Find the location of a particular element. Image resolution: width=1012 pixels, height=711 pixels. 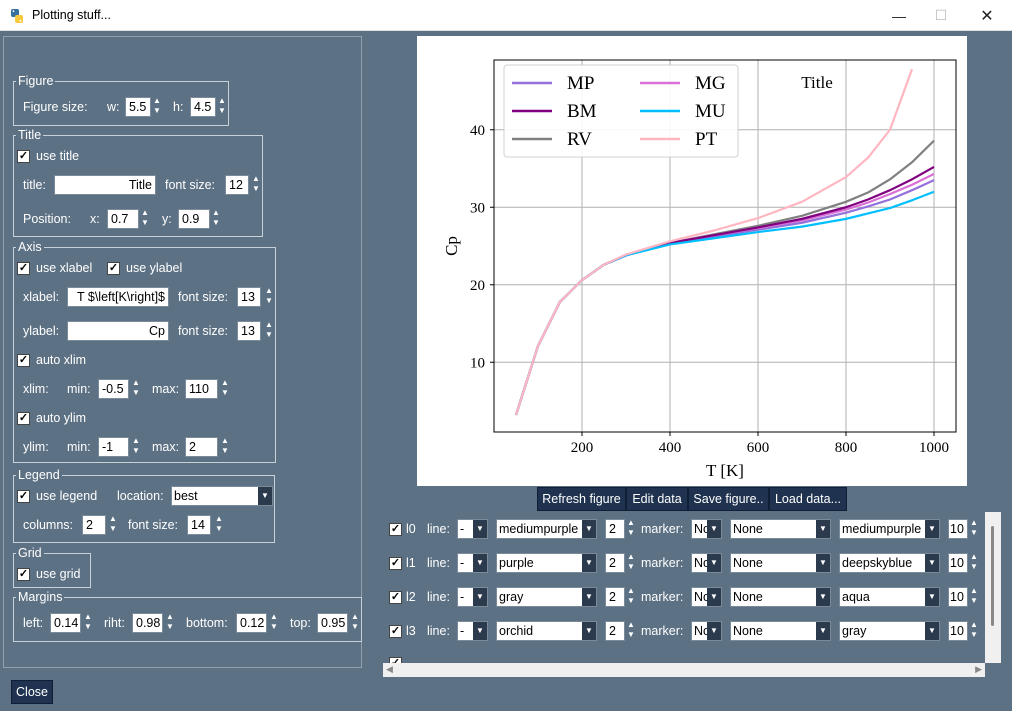

figure-width-stepper: ▲ ▼ is located at coordinates (157, 107).